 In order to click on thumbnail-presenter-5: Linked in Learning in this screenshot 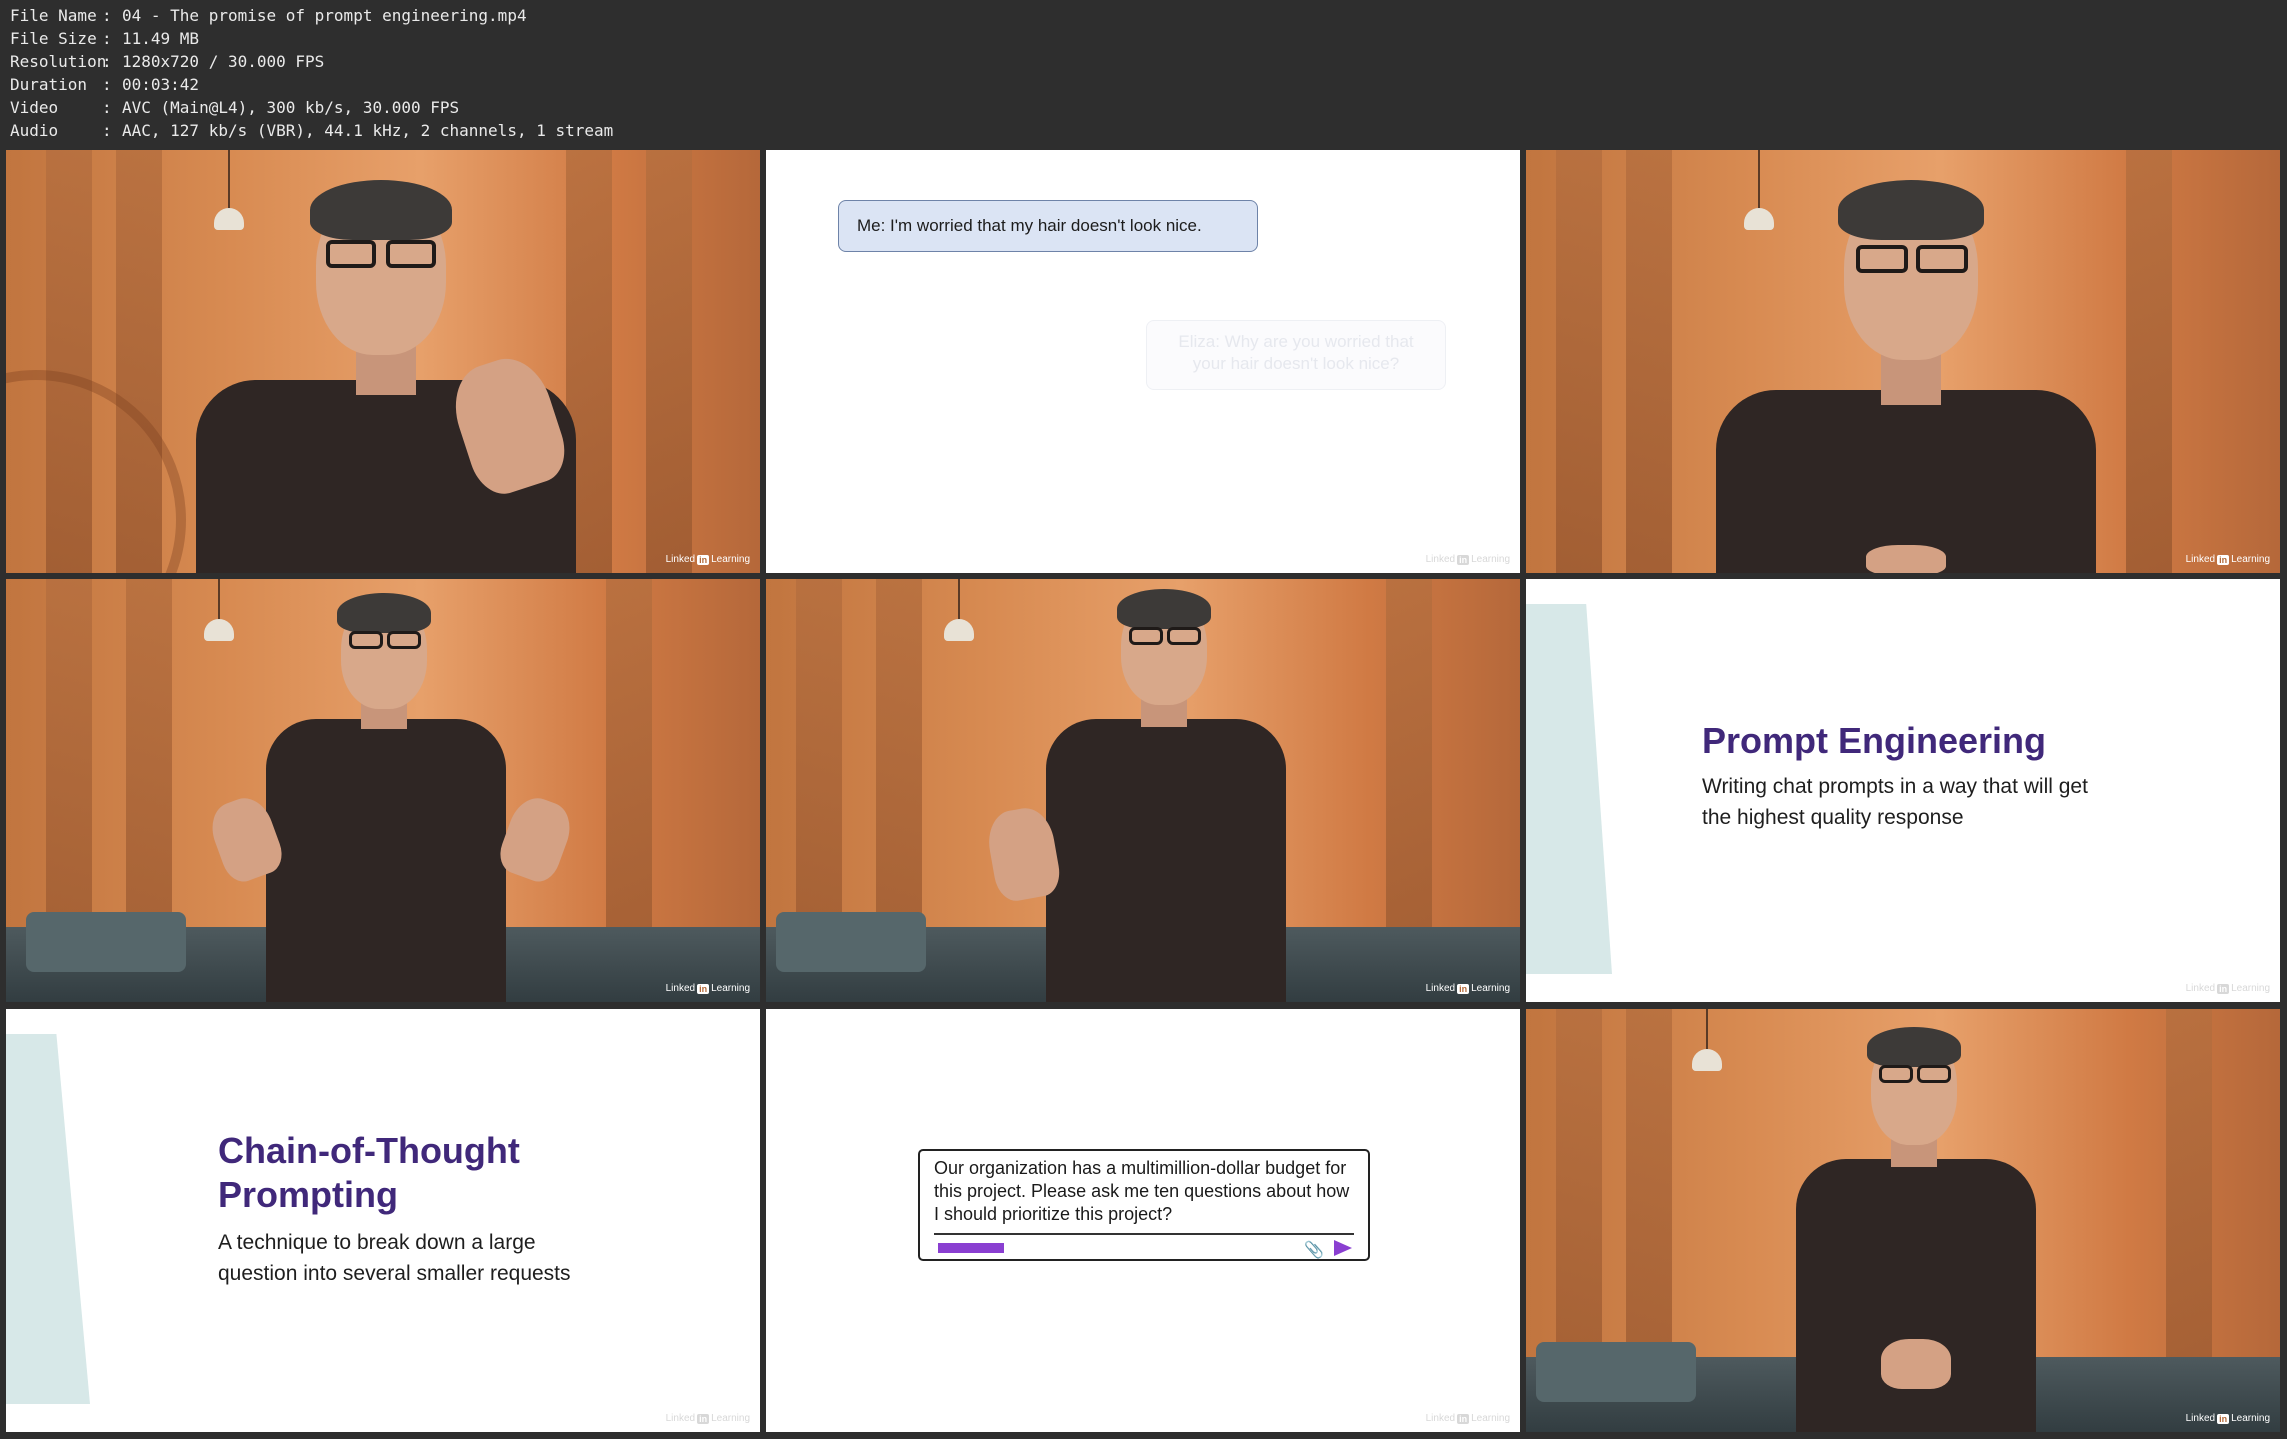, I will do `click(1903, 1220)`.